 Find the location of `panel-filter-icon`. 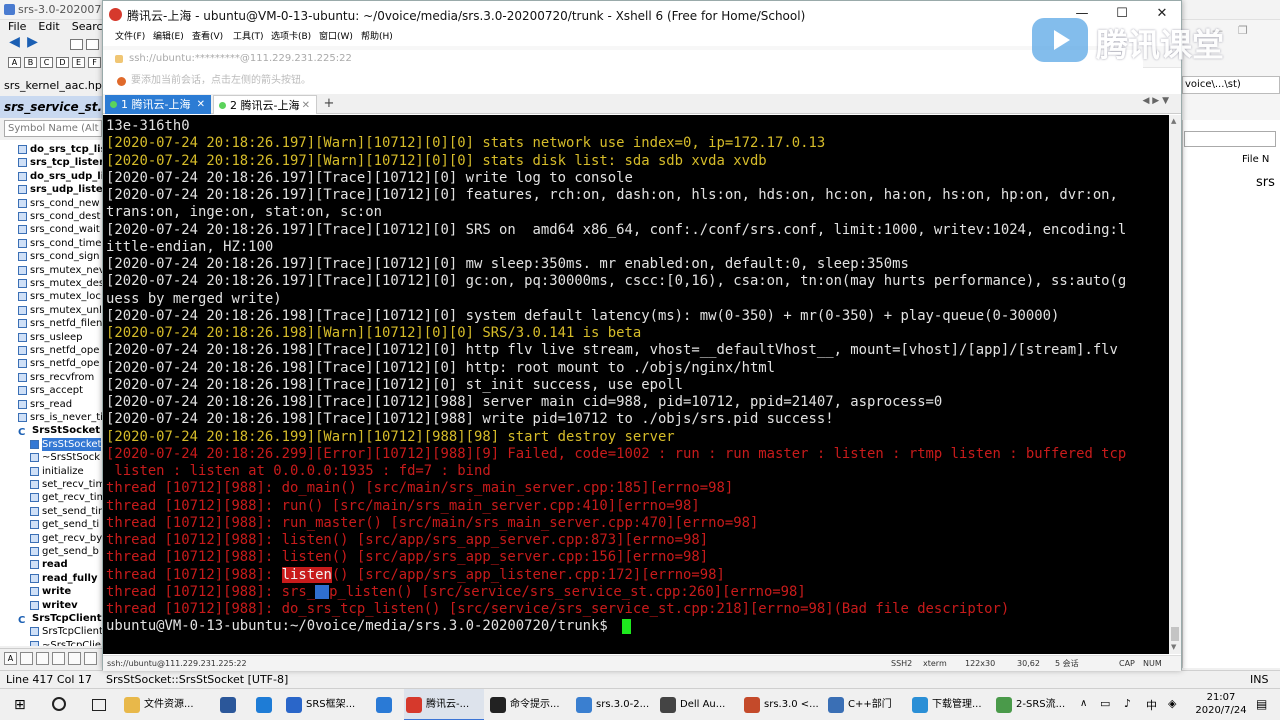

panel-filter-icon is located at coordinates (58, 658).